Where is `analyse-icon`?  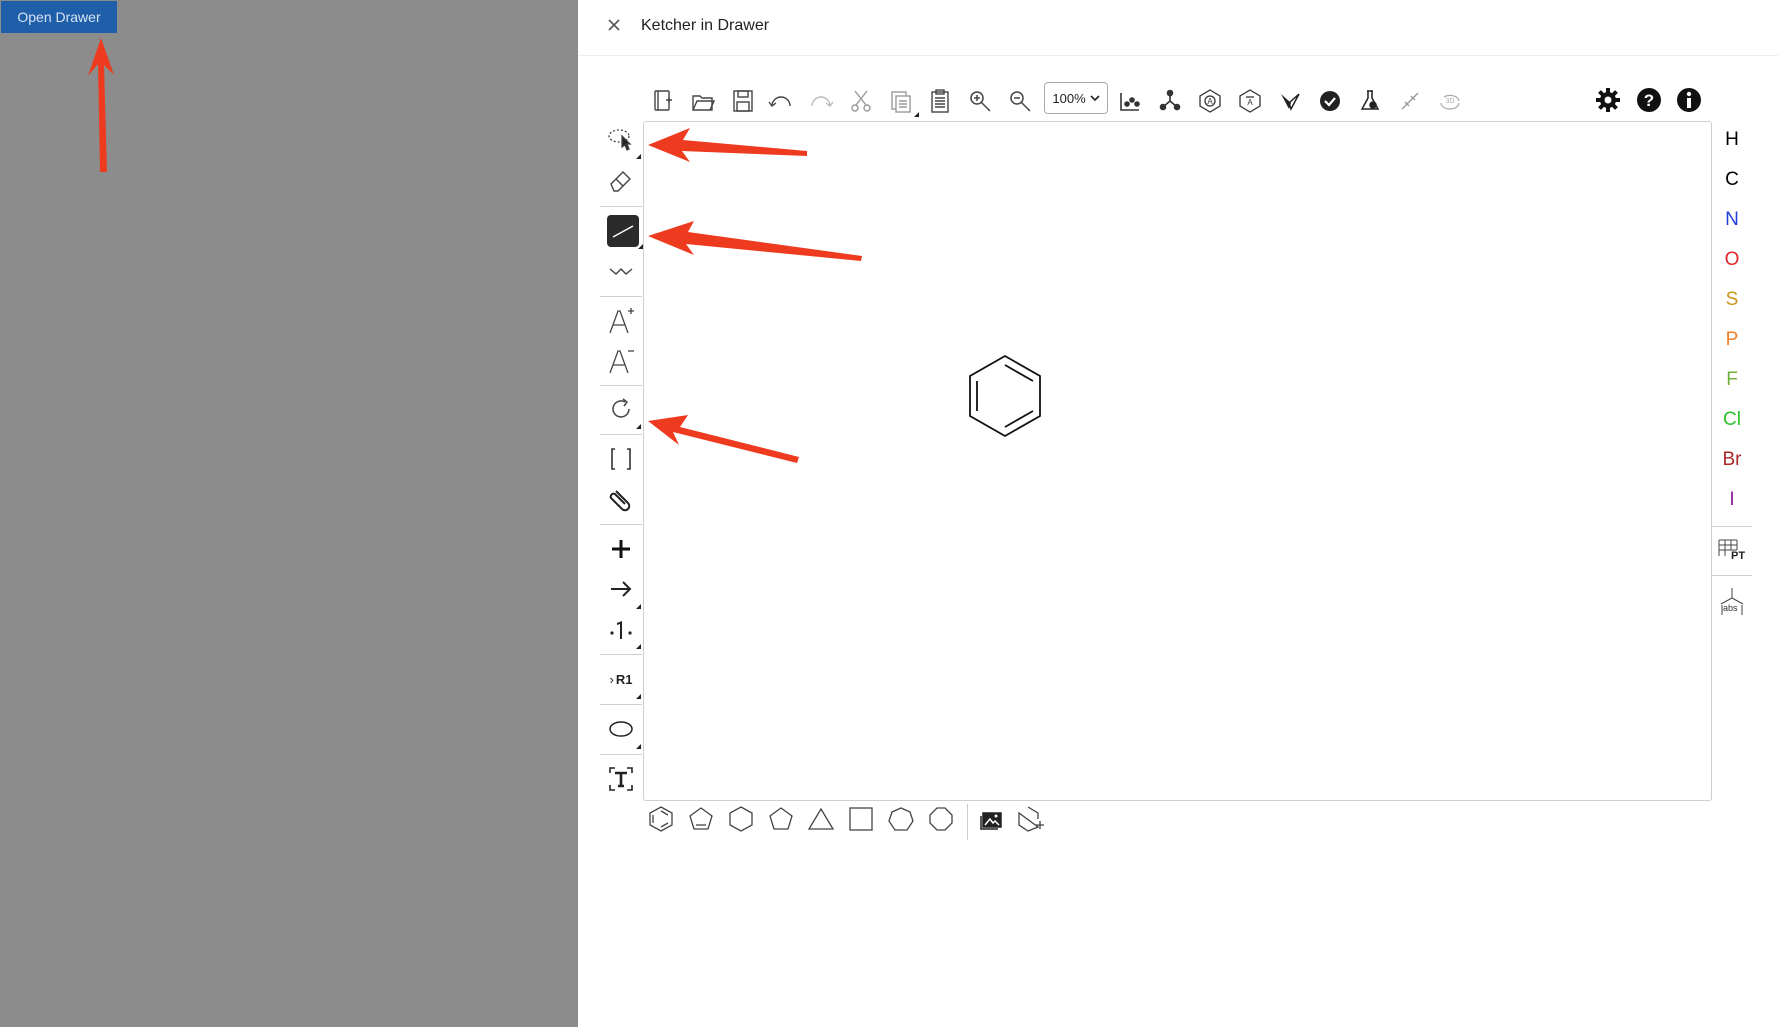
analyse-icon is located at coordinates (1370, 101).